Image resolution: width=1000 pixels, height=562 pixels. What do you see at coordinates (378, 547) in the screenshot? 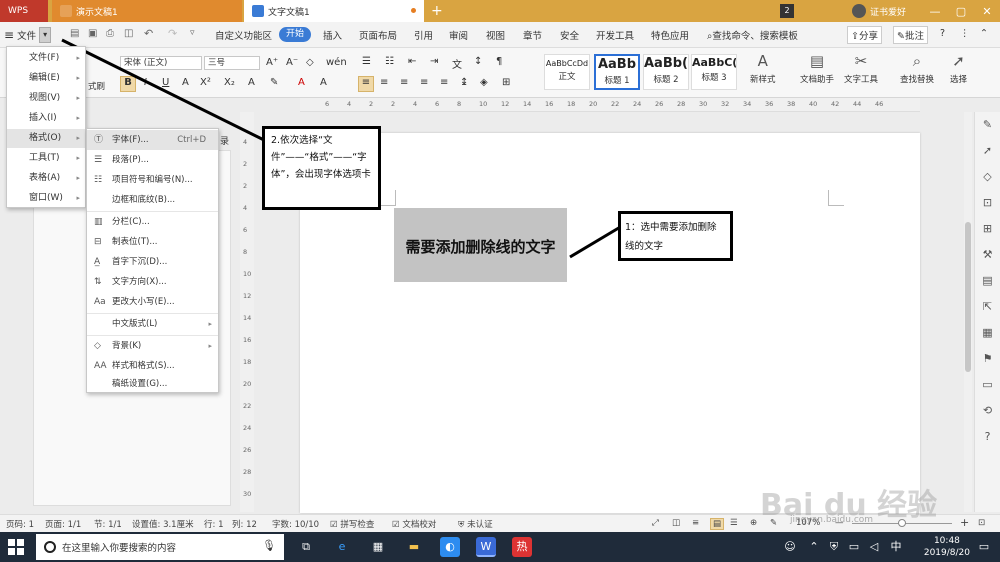
I see `calculator-icon: ▦` at bounding box center [378, 547].